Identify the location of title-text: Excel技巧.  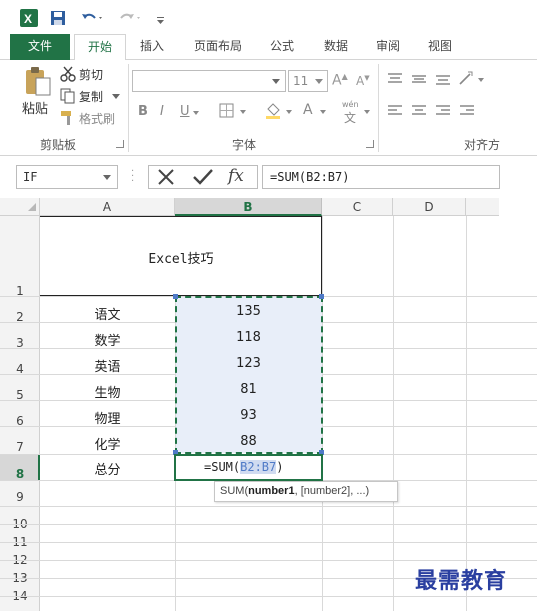
(181, 259).